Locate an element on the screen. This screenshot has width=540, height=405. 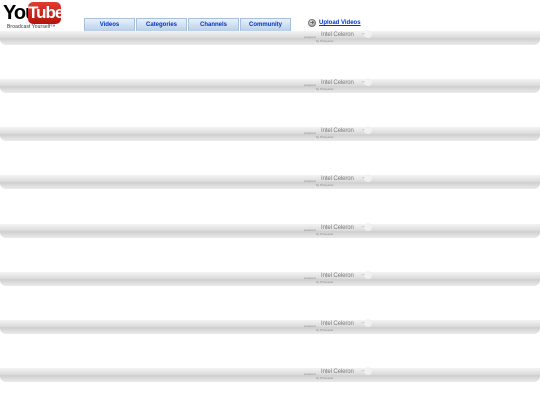
upload-videos-link: ➜ Upload Videos is located at coordinates (334, 23).